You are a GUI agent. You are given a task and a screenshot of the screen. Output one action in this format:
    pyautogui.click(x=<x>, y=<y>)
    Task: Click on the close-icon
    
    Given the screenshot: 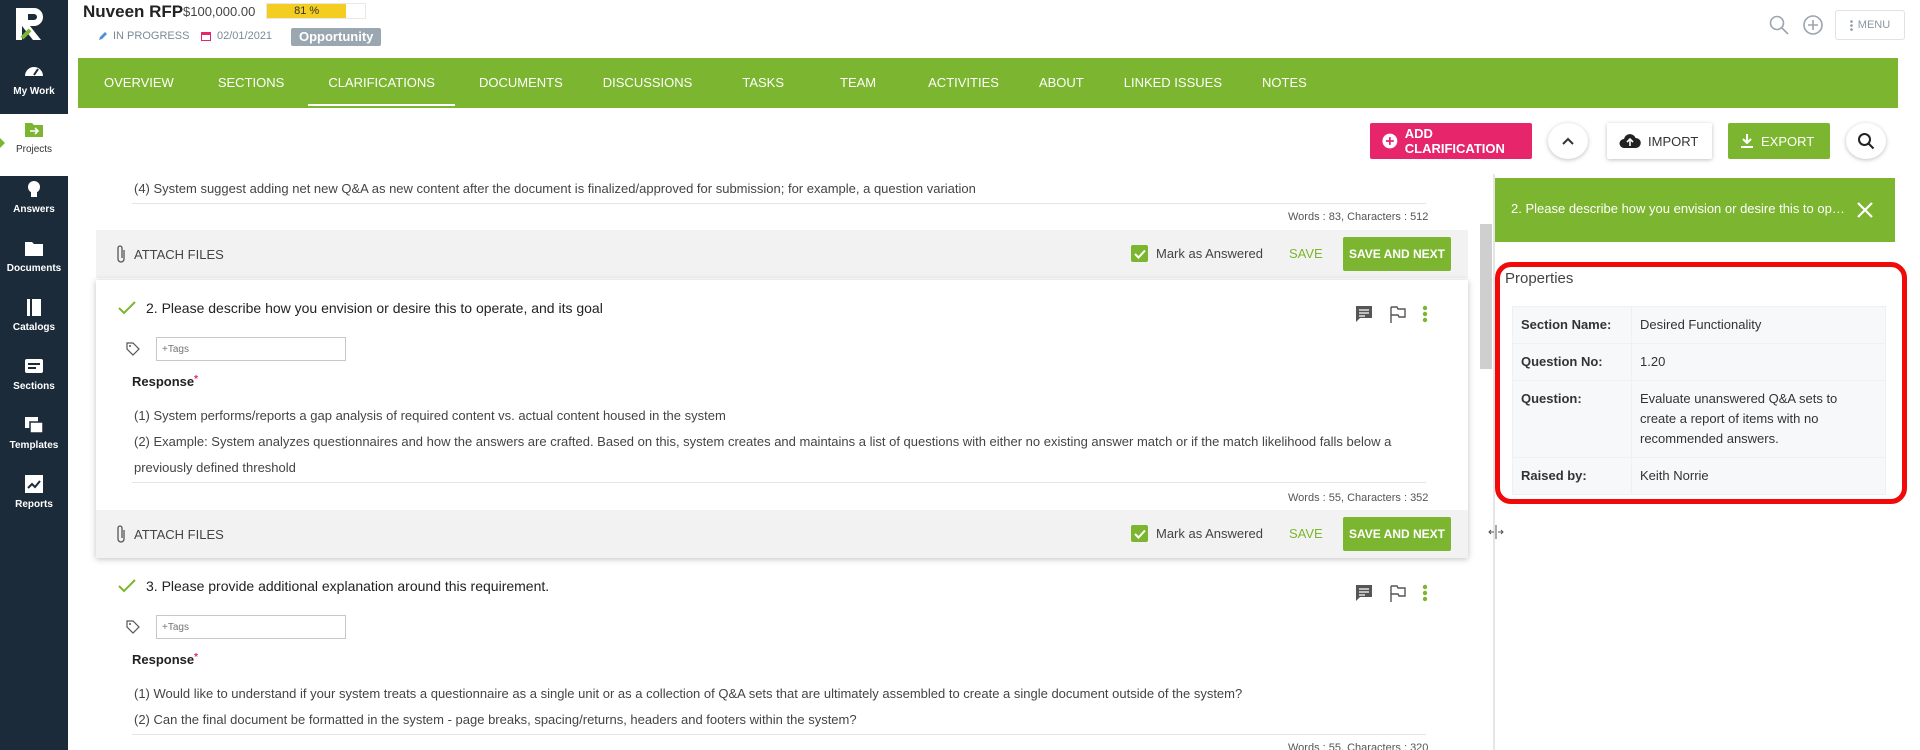 What is the action you would take?
    pyautogui.click(x=1865, y=210)
    